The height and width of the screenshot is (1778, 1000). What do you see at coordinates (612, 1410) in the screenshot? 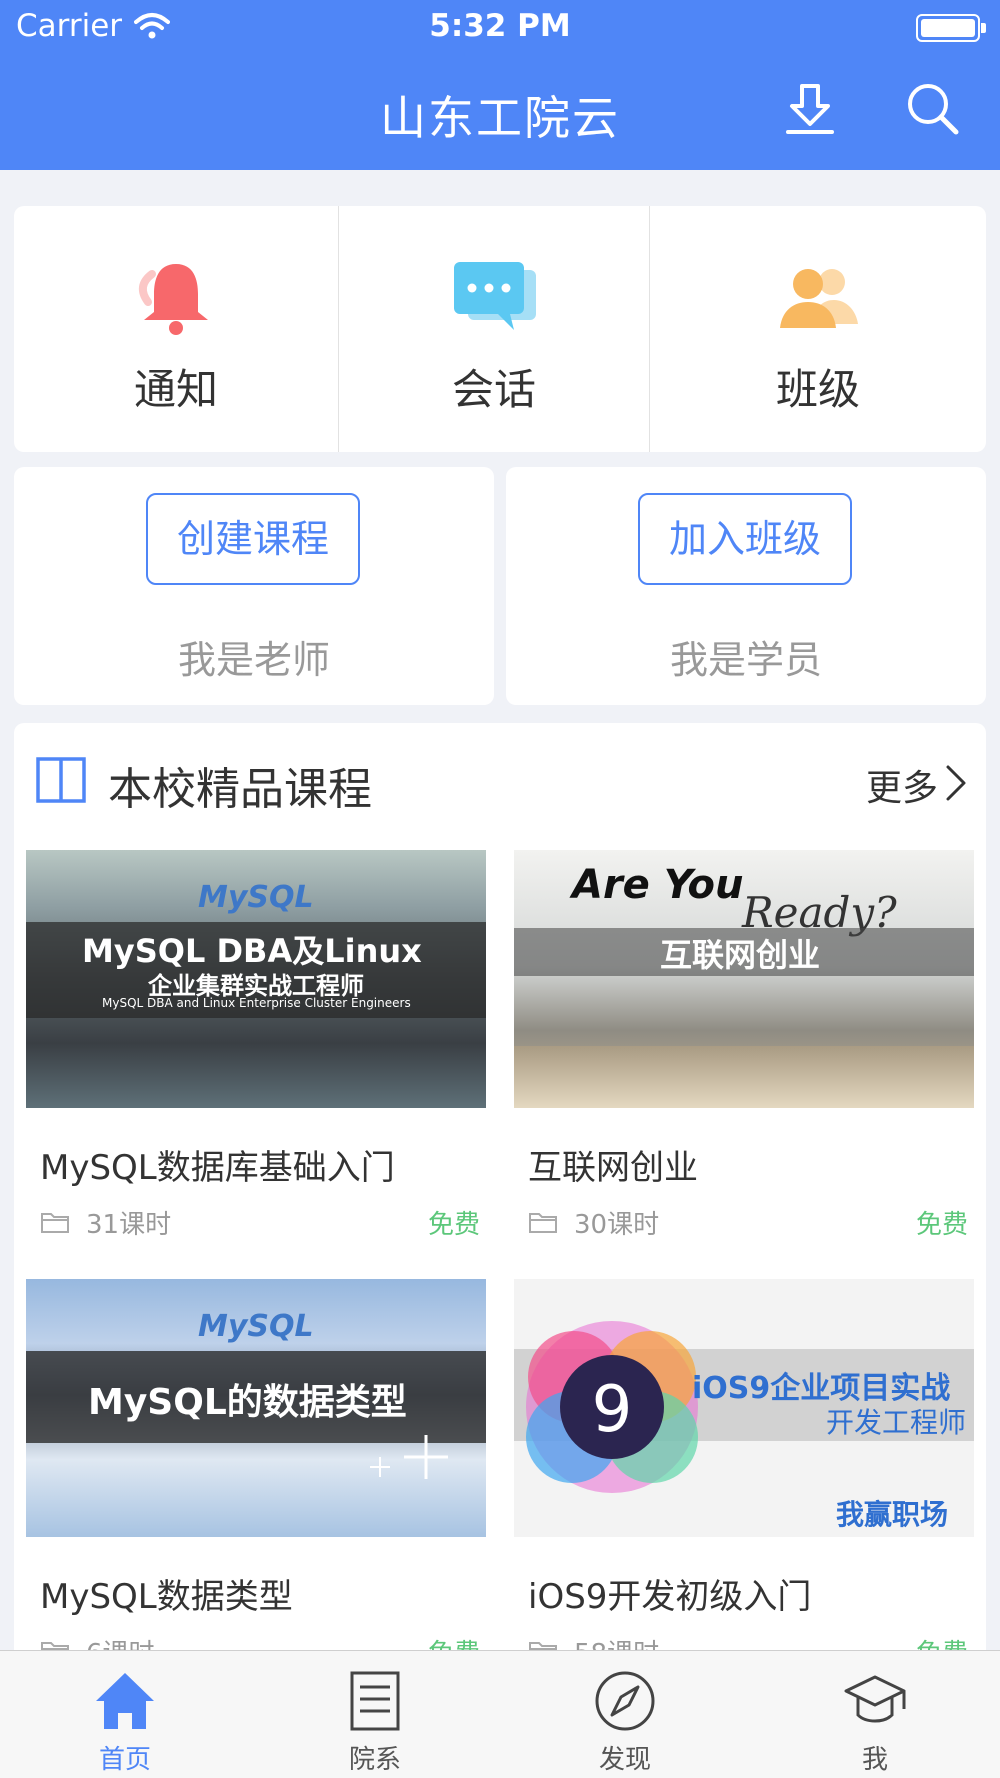
I see `svg-text: 9` at bounding box center [612, 1410].